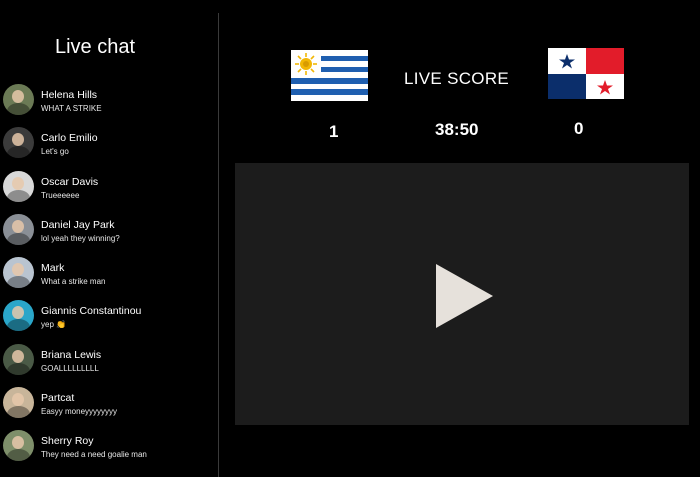 The image size is (700, 477). What do you see at coordinates (579, 128) in the screenshot?
I see `away-score: 0` at bounding box center [579, 128].